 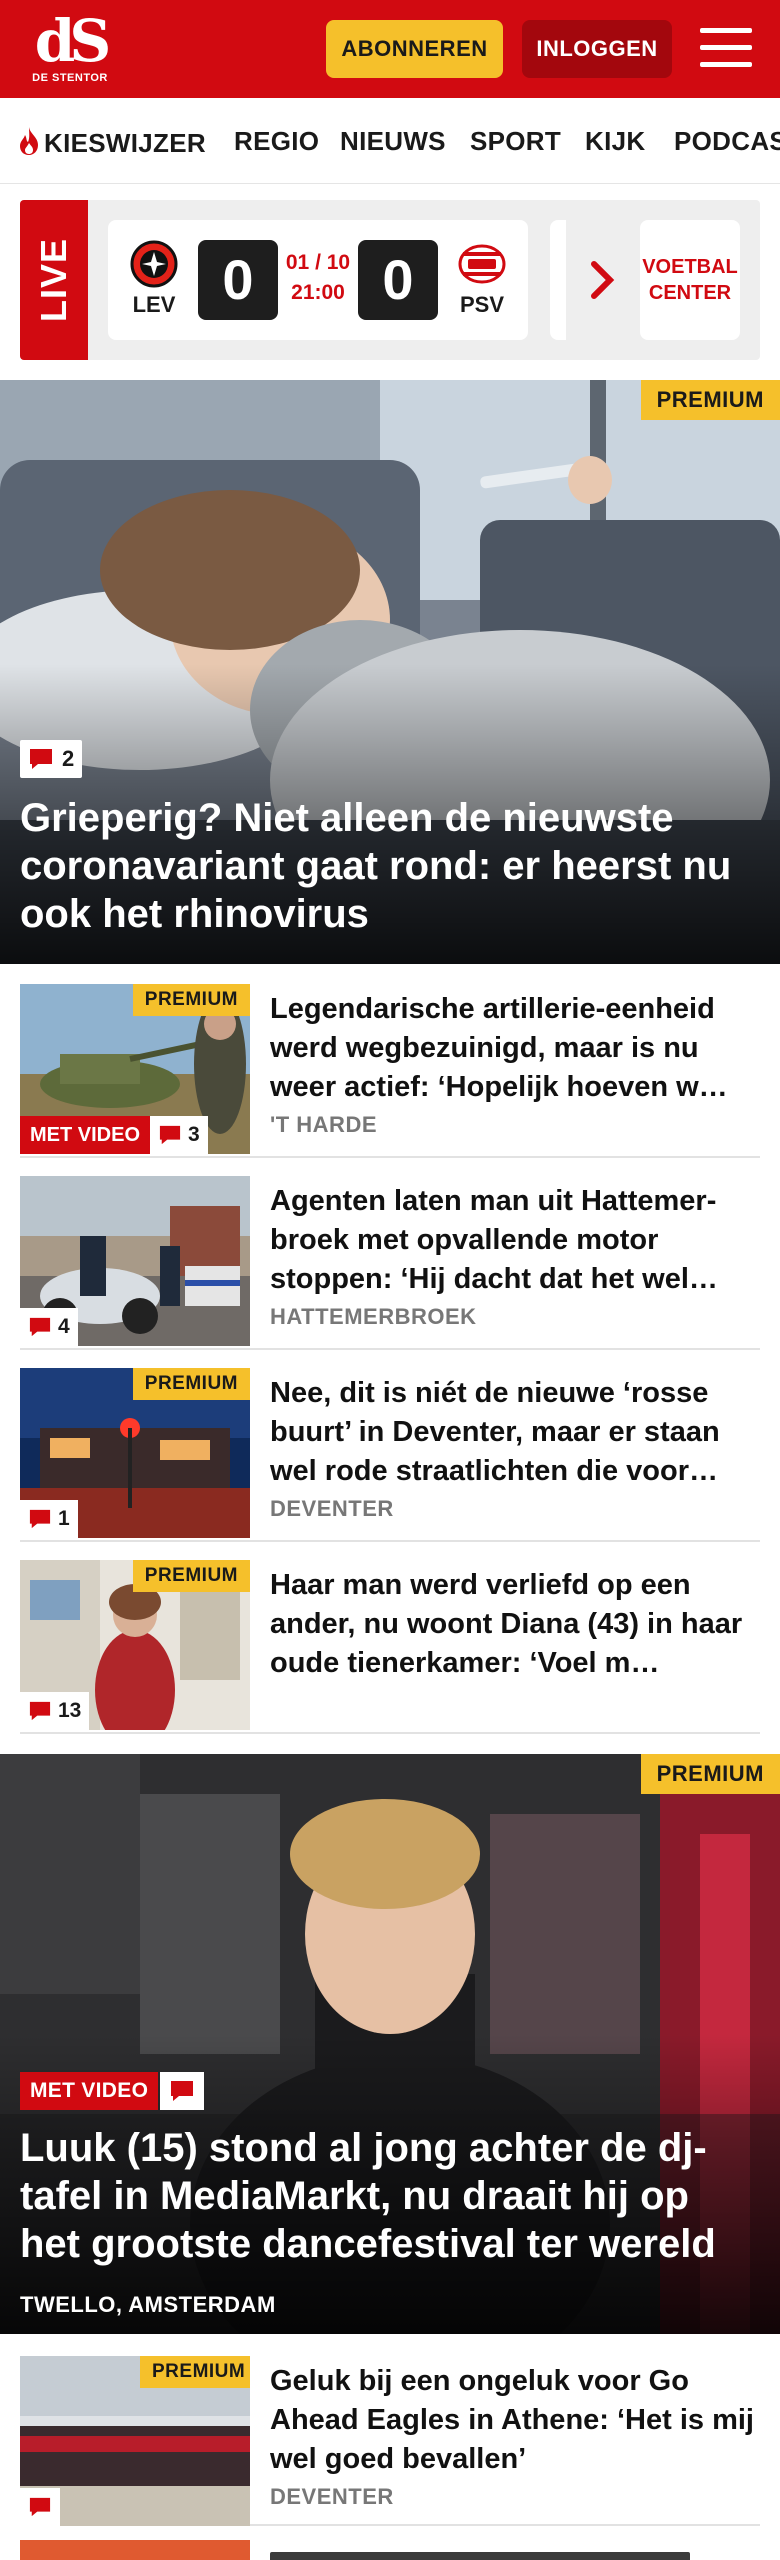 What do you see at coordinates (29, 141) in the screenshot?
I see `flame-icon` at bounding box center [29, 141].